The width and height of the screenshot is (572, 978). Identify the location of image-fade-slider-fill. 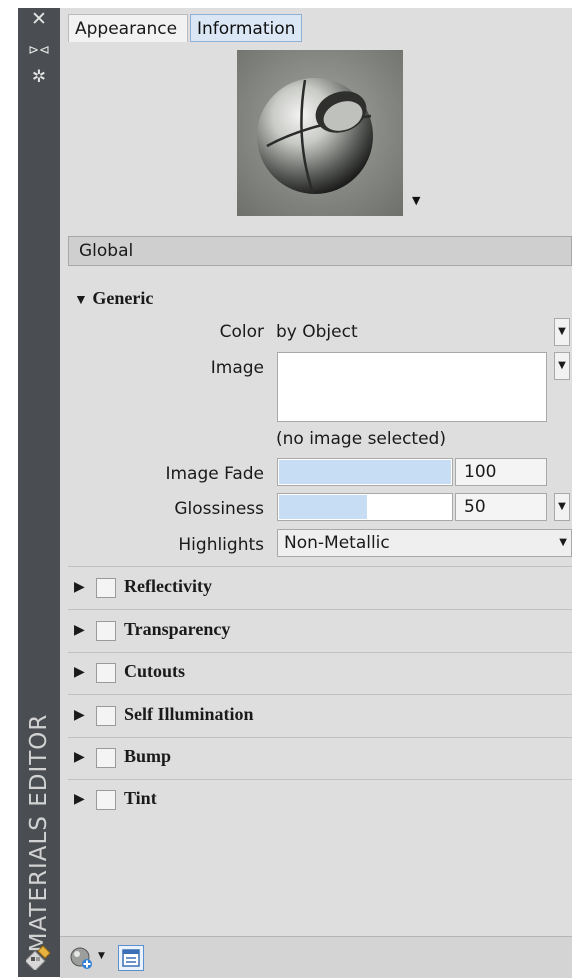
(365, 472).